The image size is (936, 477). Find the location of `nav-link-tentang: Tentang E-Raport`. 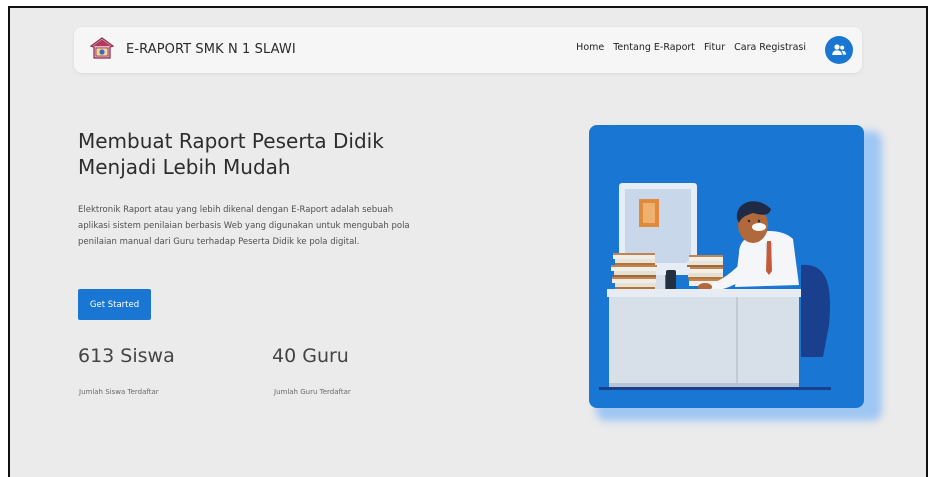

nav-link-tentang: Tentang E-Raport is located at coordinates (654, 47).